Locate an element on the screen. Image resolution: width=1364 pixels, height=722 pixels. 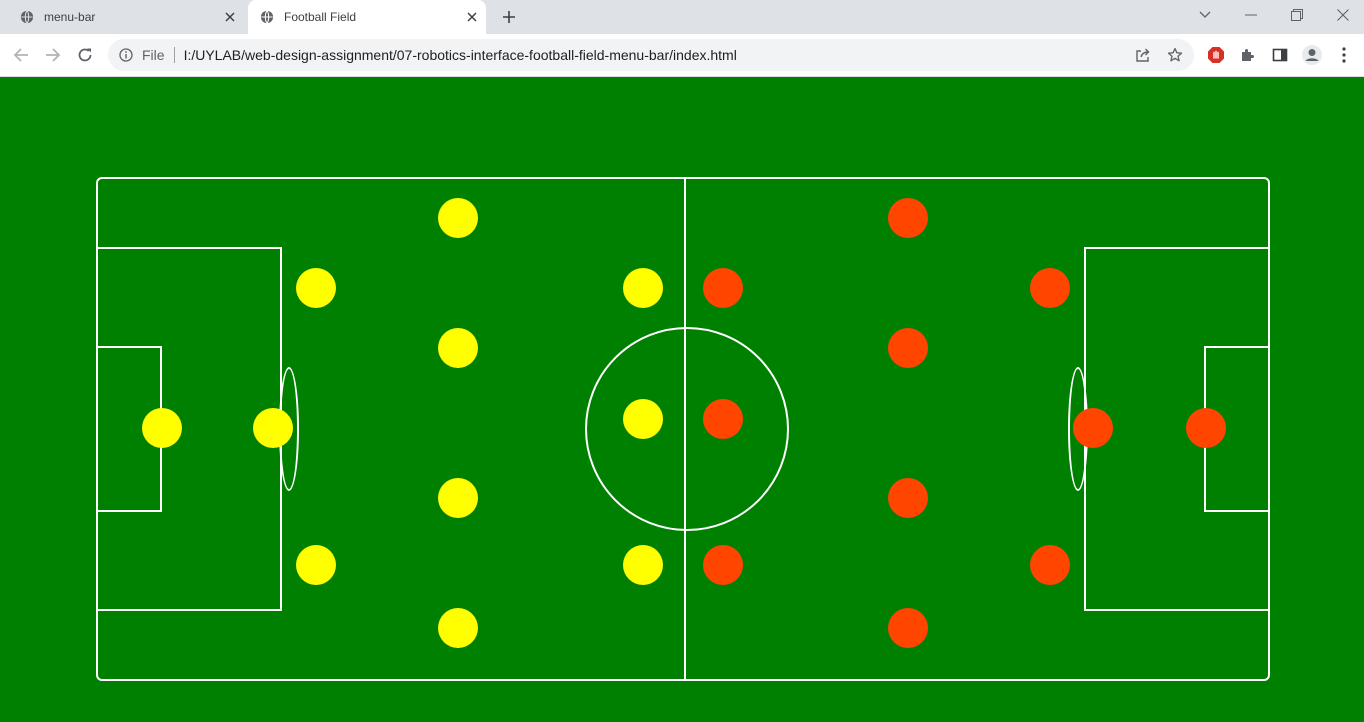
extension-adblock-button is located at coordinates (1216, 55).